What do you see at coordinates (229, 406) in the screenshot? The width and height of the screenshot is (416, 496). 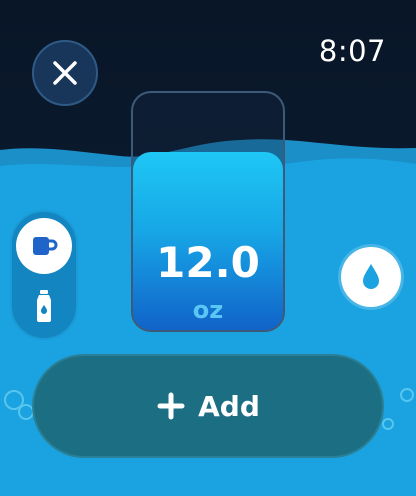 I see `add-button-label: Add` at bounding box center [229, 406].